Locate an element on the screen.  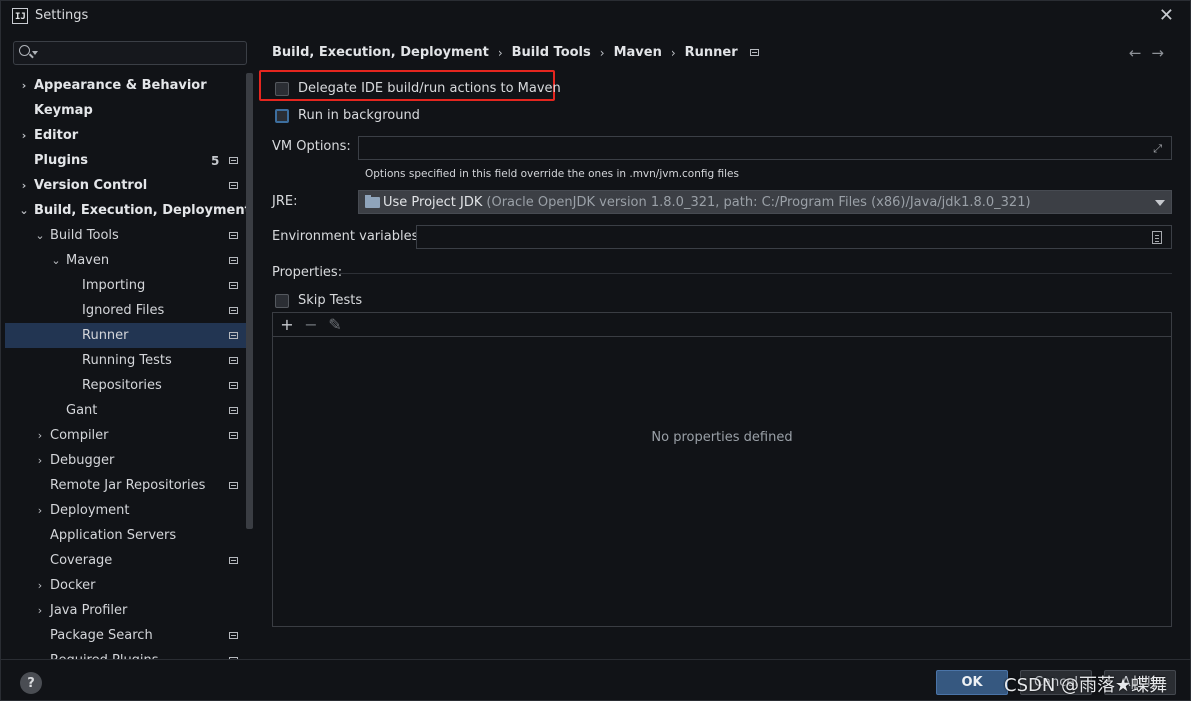
sidebar-item-keymap: Keymap is located at coordinates (128, 110).